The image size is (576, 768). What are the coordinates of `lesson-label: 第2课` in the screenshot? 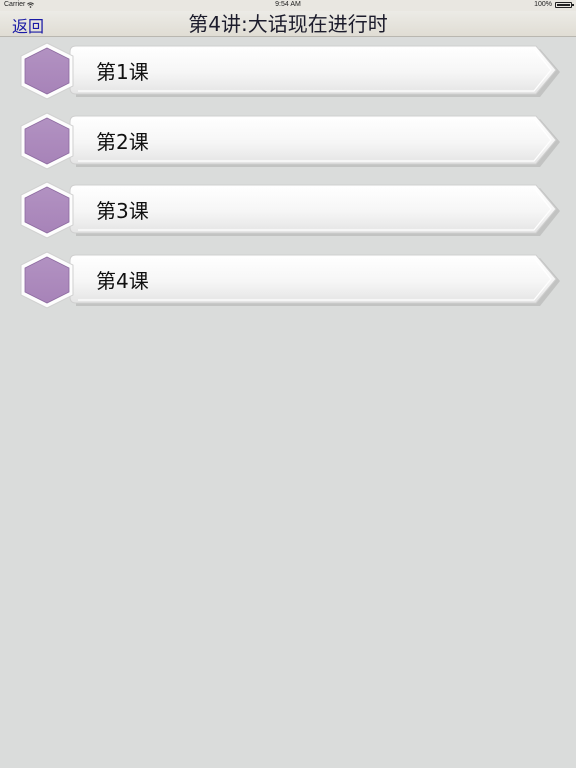 It's located at (122, 142).